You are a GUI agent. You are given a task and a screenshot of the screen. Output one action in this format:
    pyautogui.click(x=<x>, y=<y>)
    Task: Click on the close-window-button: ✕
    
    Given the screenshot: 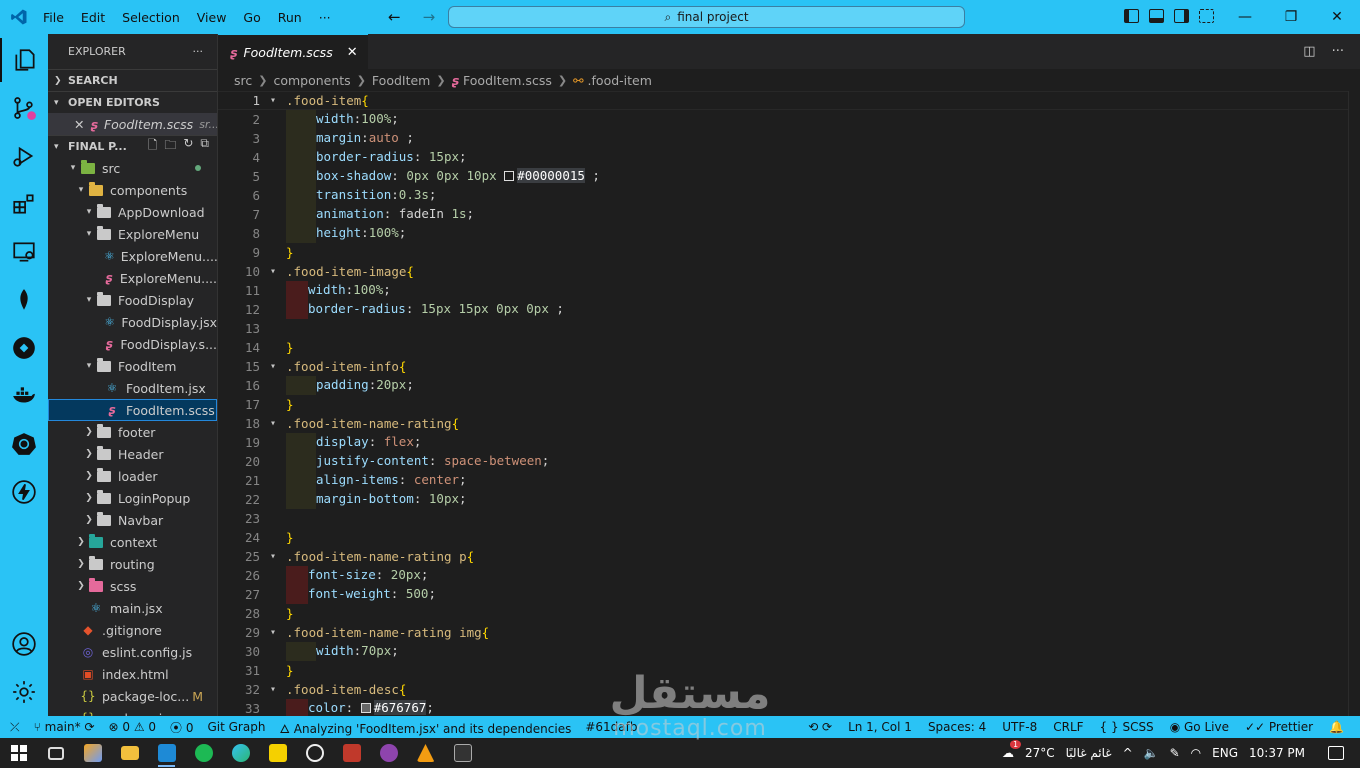 What is the action you would take?
    pyautogui.click(x=1337, y=17)
    